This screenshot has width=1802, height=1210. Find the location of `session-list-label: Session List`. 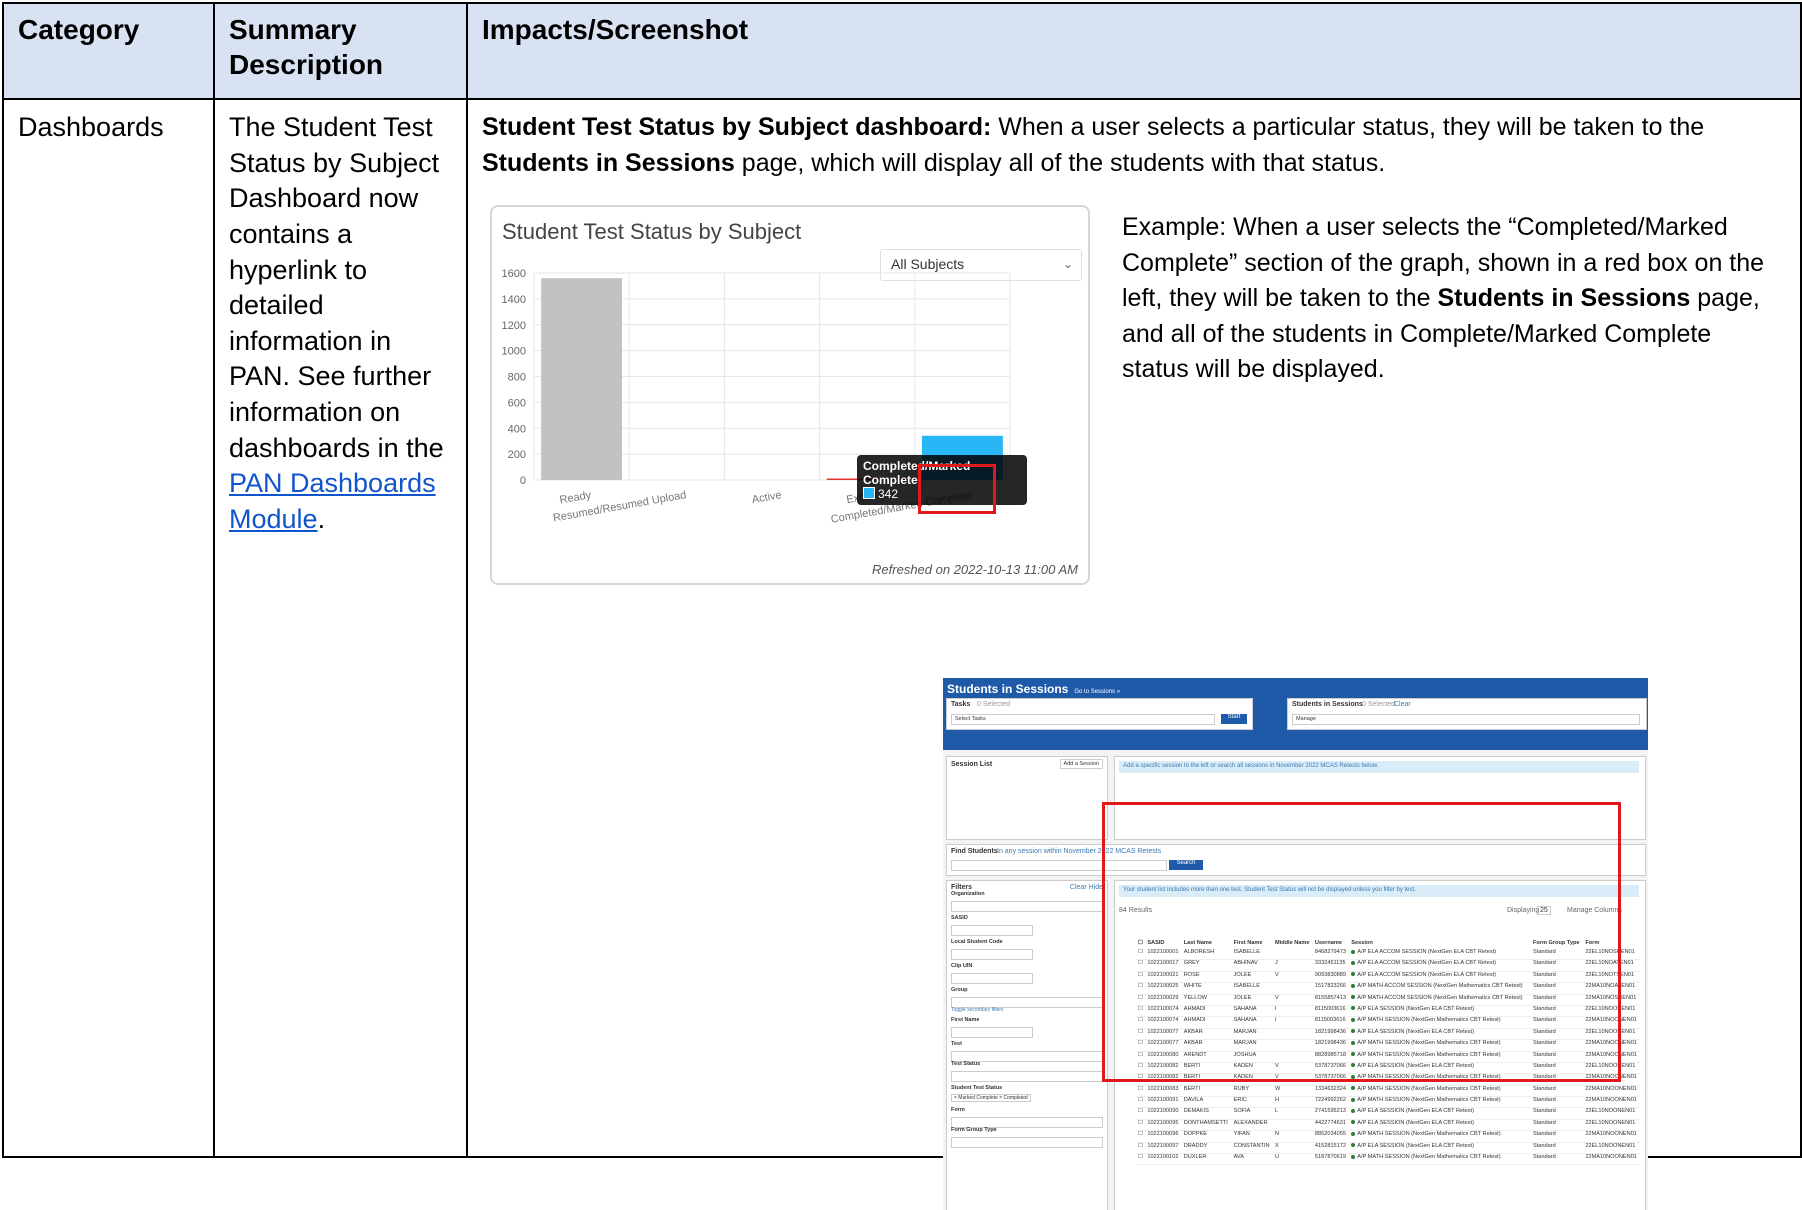

session-list-label: Session List is located at coordinates (972, 764).